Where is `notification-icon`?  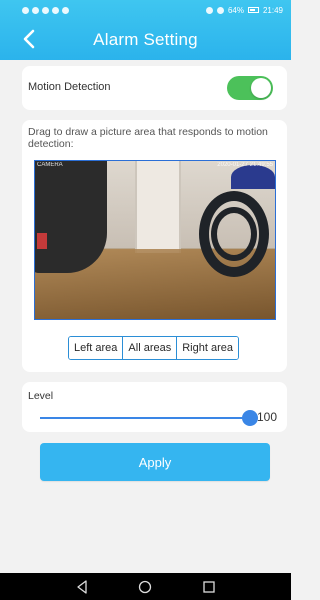
notification-icon is located at coordinates (45, 10).